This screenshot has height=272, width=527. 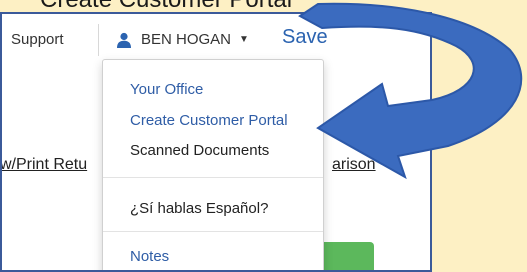 What do you see at coordinates (354, 165) in the screenshot?
I see `comparison-link: arison` at bounding box center [354, 165].